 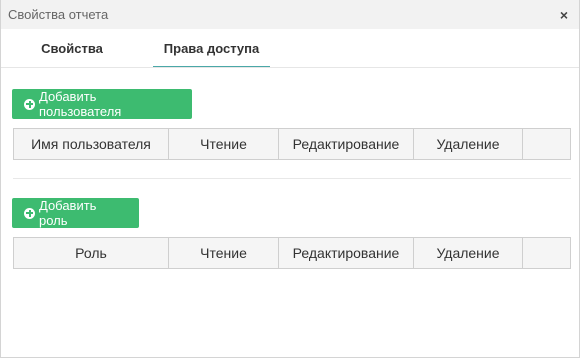 What do you see at coordinates (211, 48) in the screenshot?
I see `tab-access-rights: Права доступа` at bounding box center [211, 48].